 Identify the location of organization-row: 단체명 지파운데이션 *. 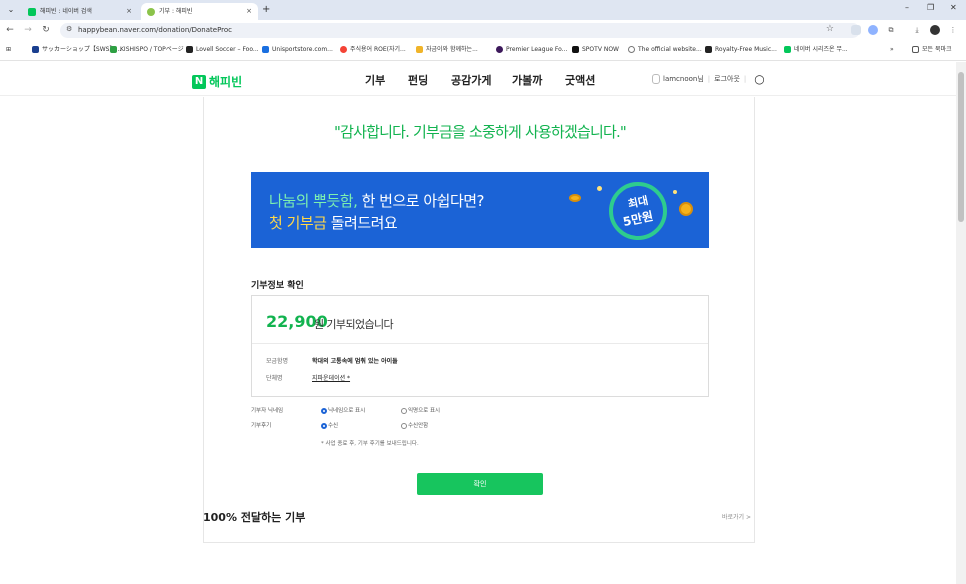
(308, 379).